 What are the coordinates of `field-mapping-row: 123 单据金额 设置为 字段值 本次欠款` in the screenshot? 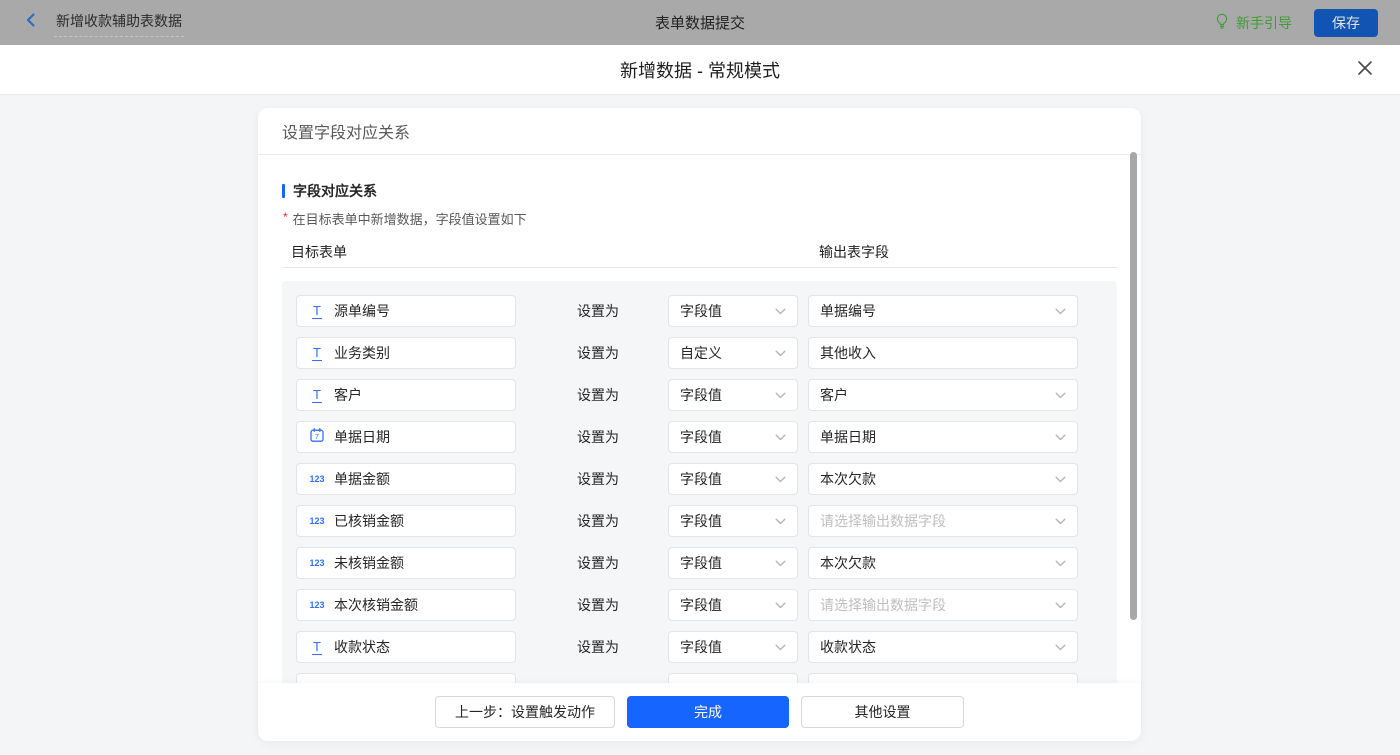 It's located at (699, 479).